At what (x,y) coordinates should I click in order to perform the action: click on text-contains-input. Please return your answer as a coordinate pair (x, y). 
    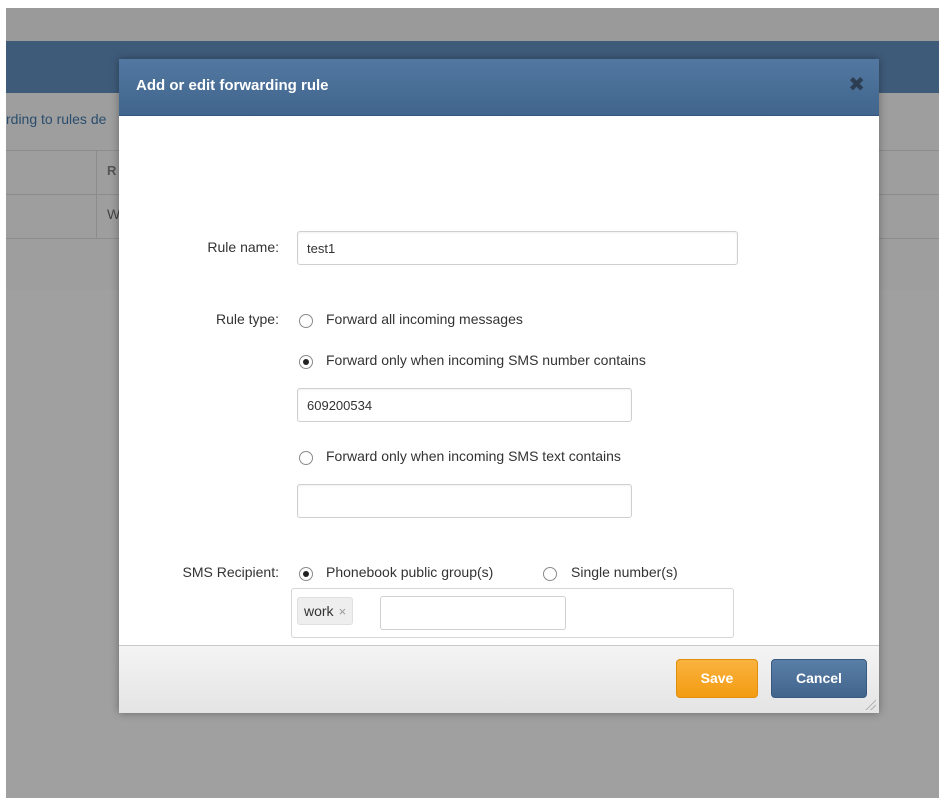
    Looking at the image, I should click on (464, 501).